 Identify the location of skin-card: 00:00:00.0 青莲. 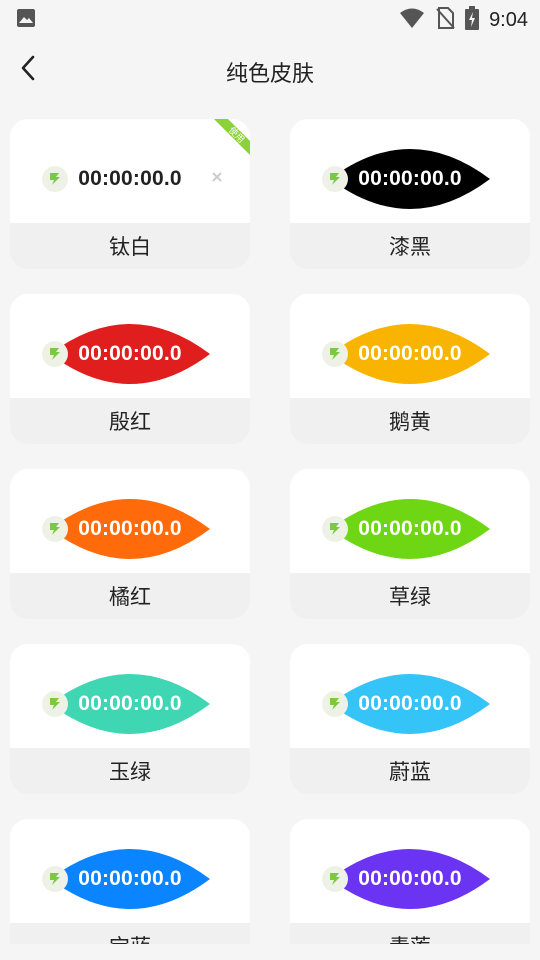
(410, 881).